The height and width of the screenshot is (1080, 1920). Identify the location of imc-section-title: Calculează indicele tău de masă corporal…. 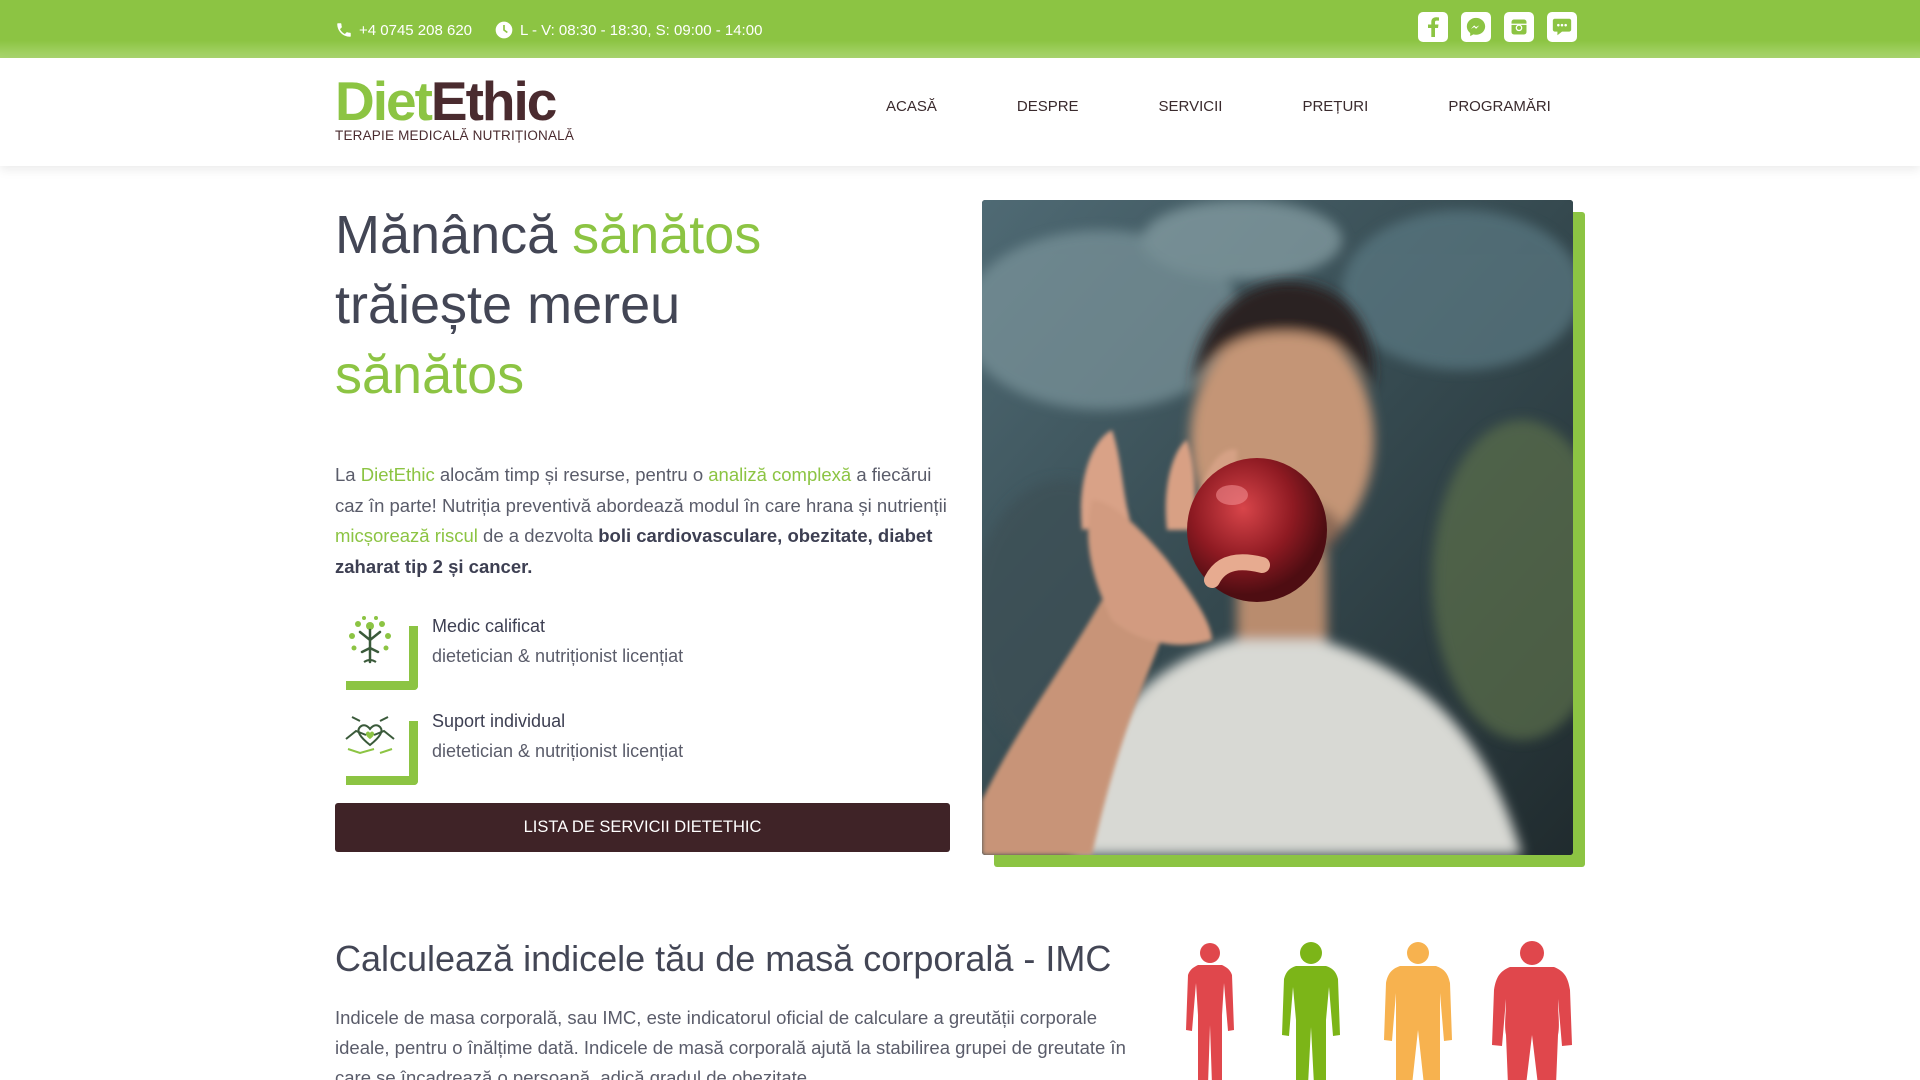
(723, 958).